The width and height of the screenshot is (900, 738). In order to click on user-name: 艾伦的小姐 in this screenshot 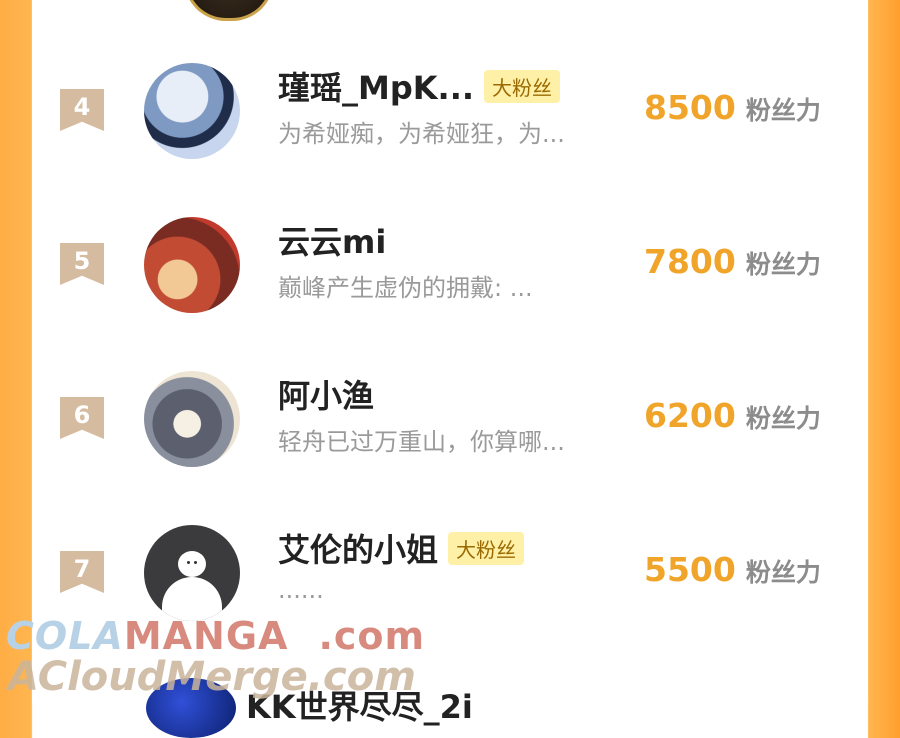, I will do `click(358, 548)`.